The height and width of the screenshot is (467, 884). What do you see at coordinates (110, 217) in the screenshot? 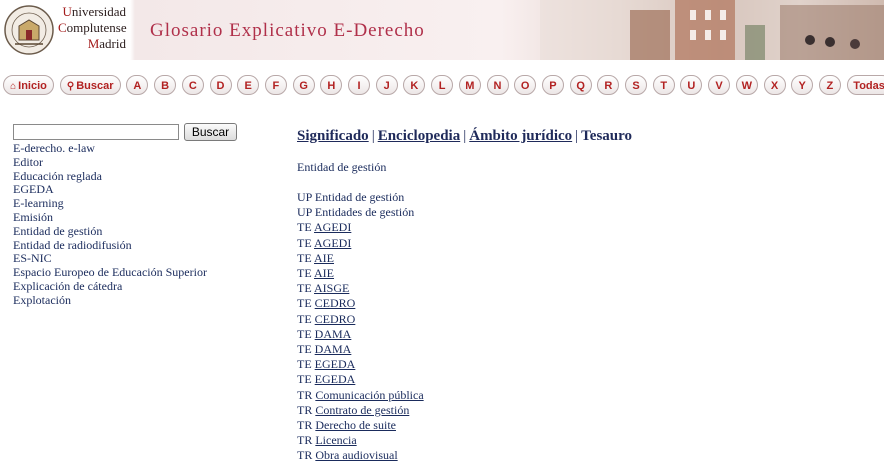
I see `term-list-item: Emisión` at bounding box center [110, 217].